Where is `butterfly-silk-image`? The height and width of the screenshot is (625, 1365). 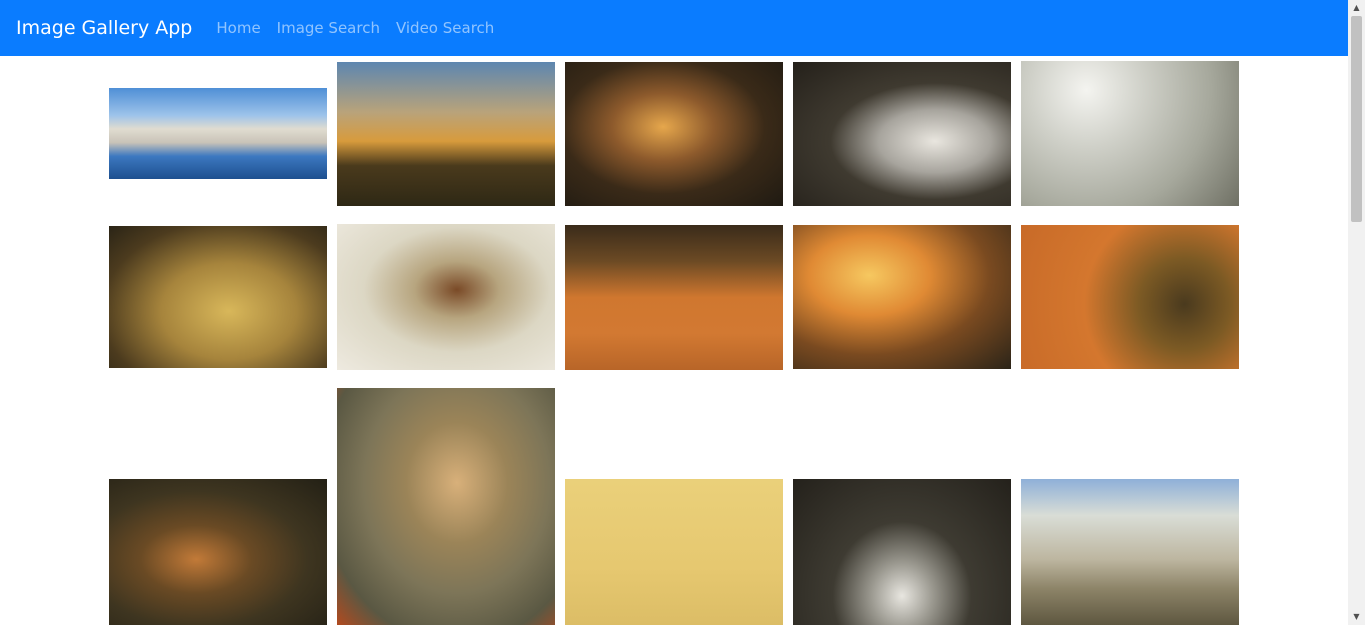
butterfly-silk-image is located at coordinates (446, 297).